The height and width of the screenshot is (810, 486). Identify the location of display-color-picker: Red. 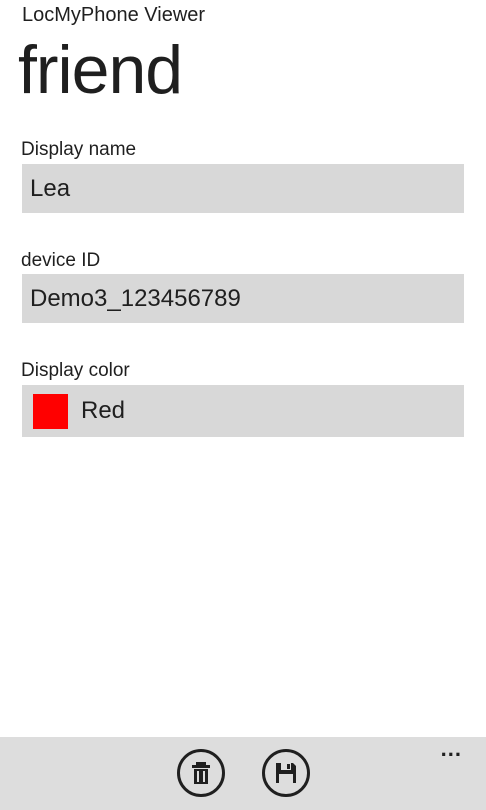
(243, 411).